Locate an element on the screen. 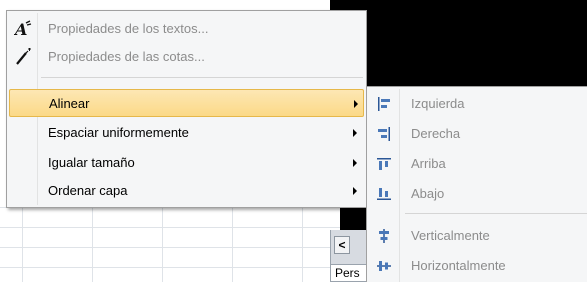 The height and width of the screenshot is (282, 587). sheet-prev-button: < is located at coordinates (342, 245).